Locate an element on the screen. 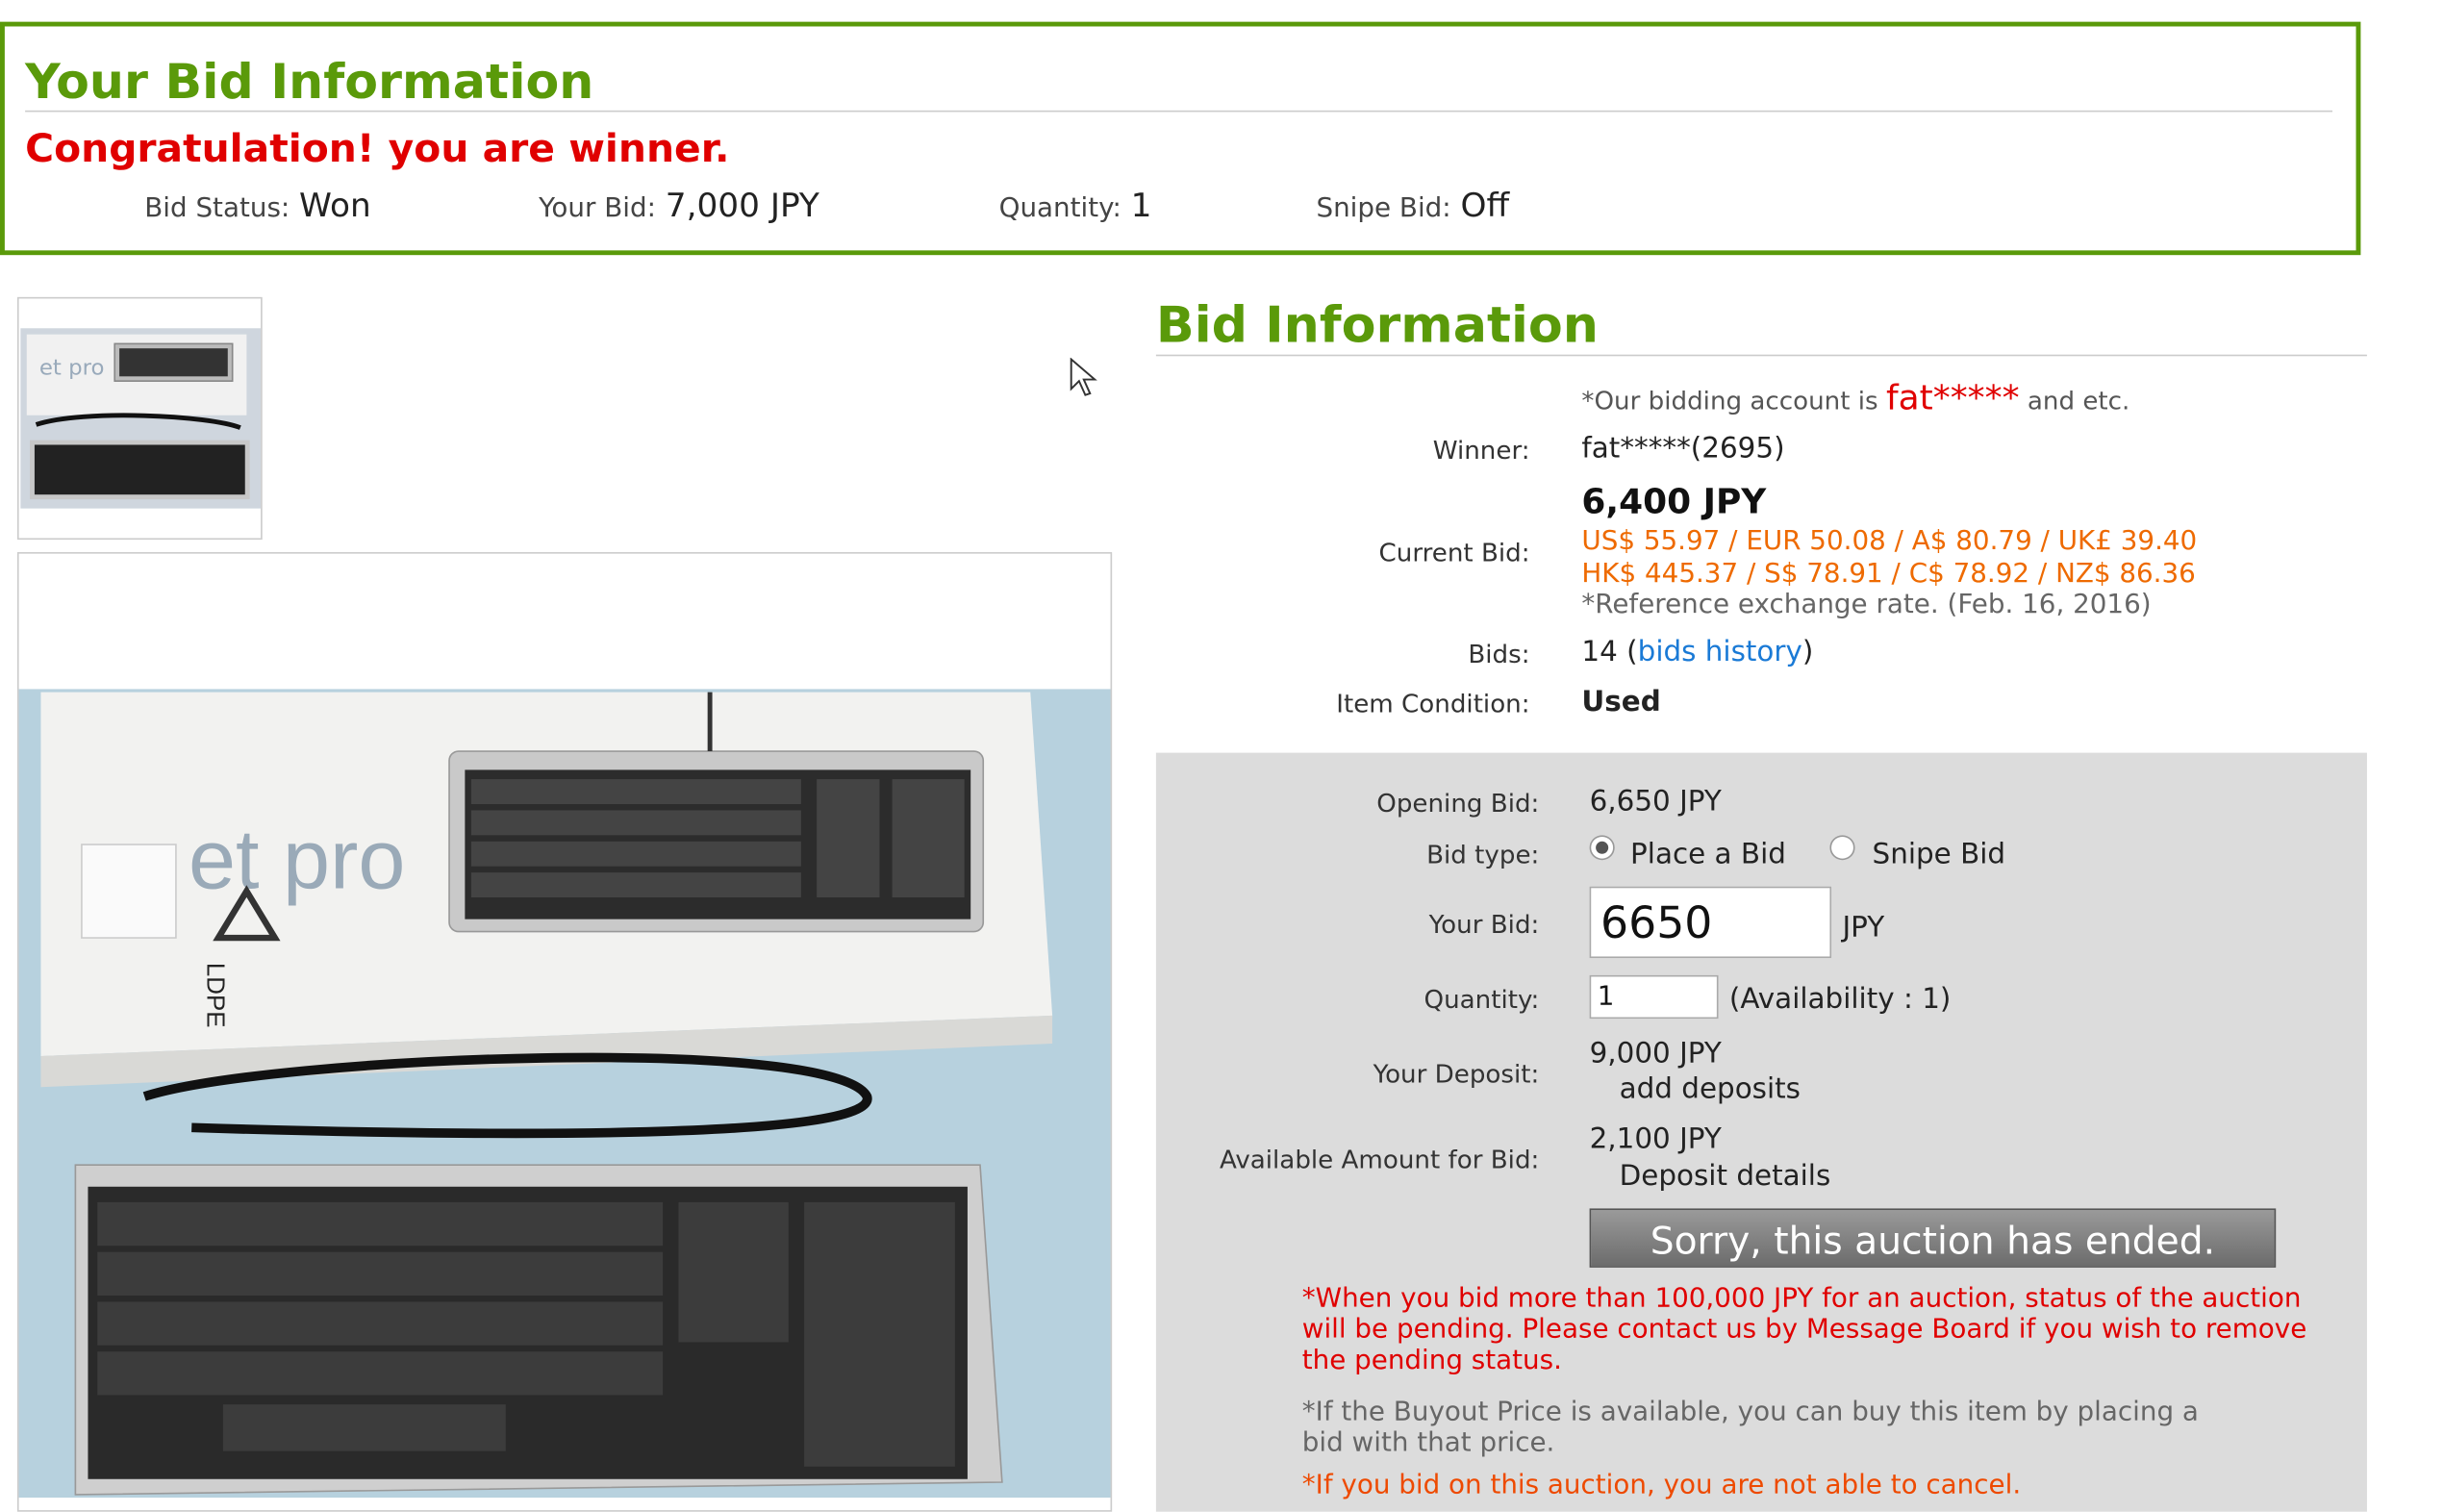 This screenshot has width=2444, height=1512. keyboard-thumbnail-image: et pro is located at coordinates (141, 419).